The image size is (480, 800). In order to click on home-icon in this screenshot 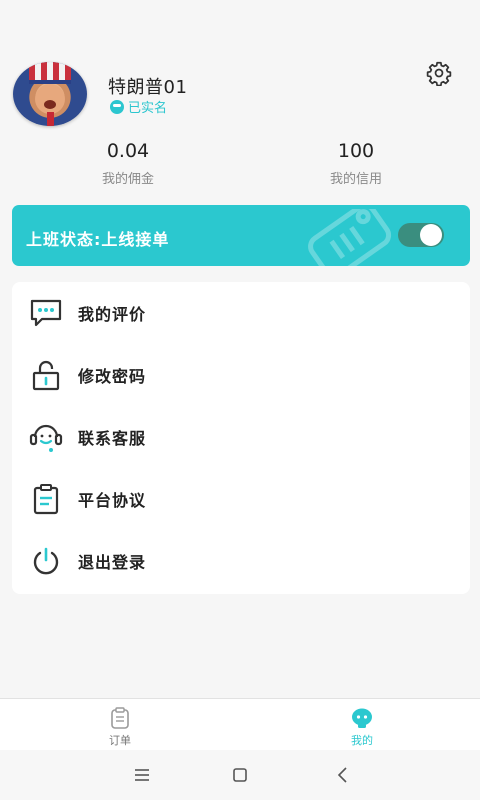, I will do `click(240, 775)`.